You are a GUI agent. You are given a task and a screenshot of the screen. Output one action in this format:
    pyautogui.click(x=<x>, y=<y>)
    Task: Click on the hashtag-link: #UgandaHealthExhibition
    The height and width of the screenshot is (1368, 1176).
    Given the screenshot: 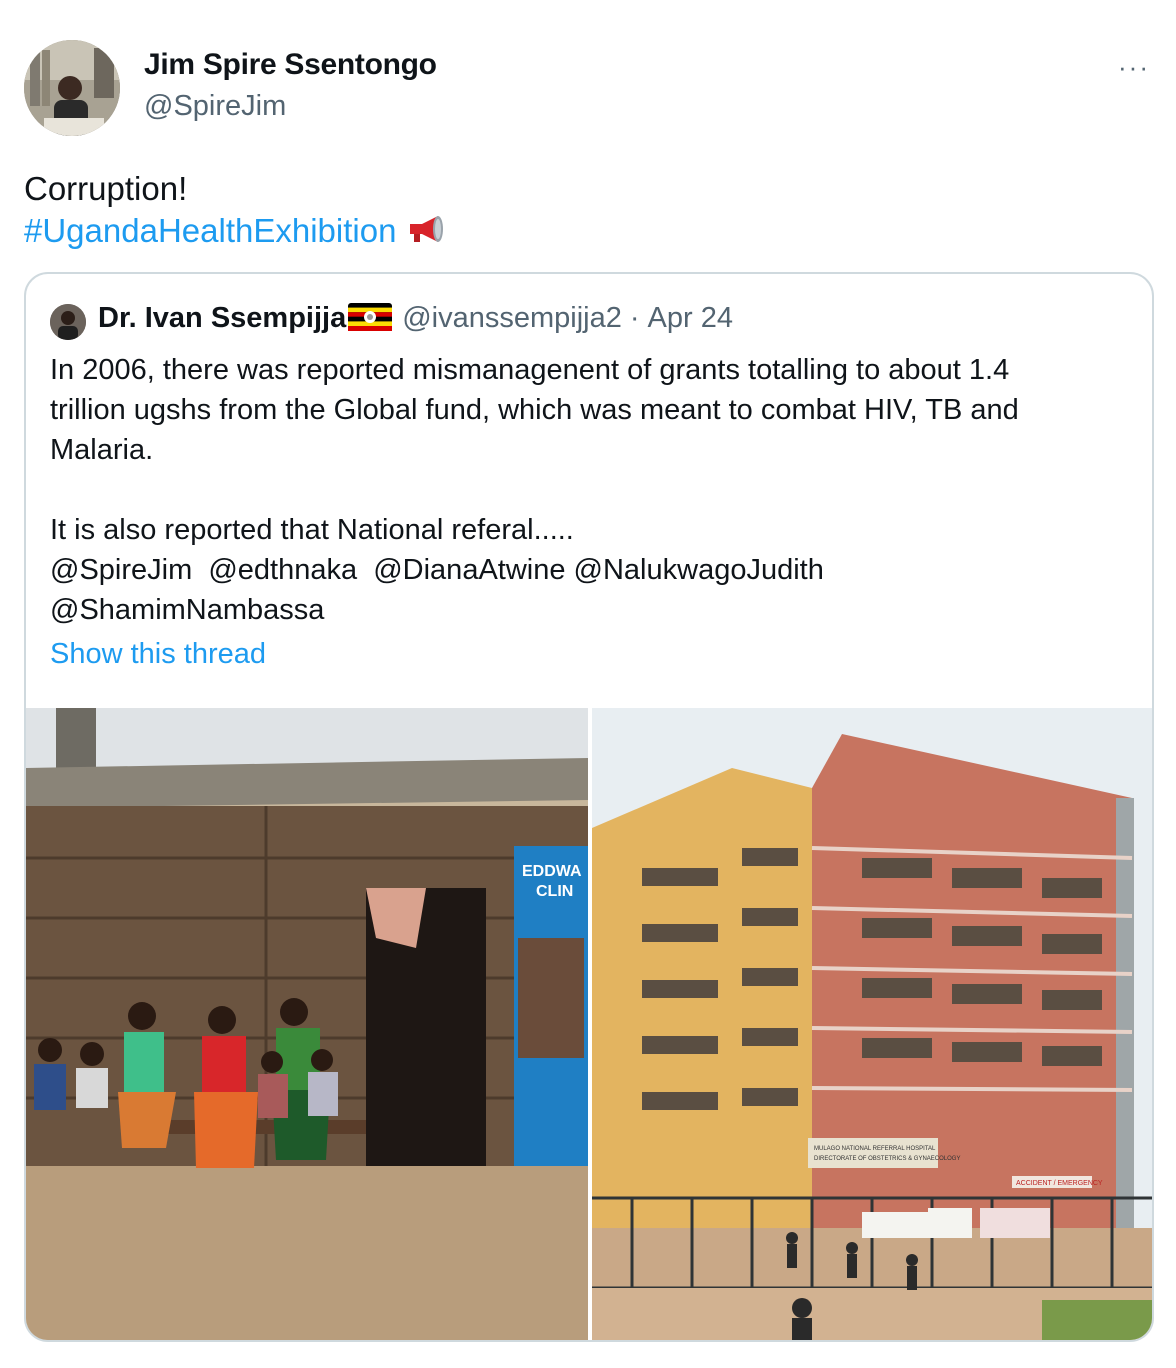 What is the action you would take?
    pyautogui.click(x=210, y=230)
    